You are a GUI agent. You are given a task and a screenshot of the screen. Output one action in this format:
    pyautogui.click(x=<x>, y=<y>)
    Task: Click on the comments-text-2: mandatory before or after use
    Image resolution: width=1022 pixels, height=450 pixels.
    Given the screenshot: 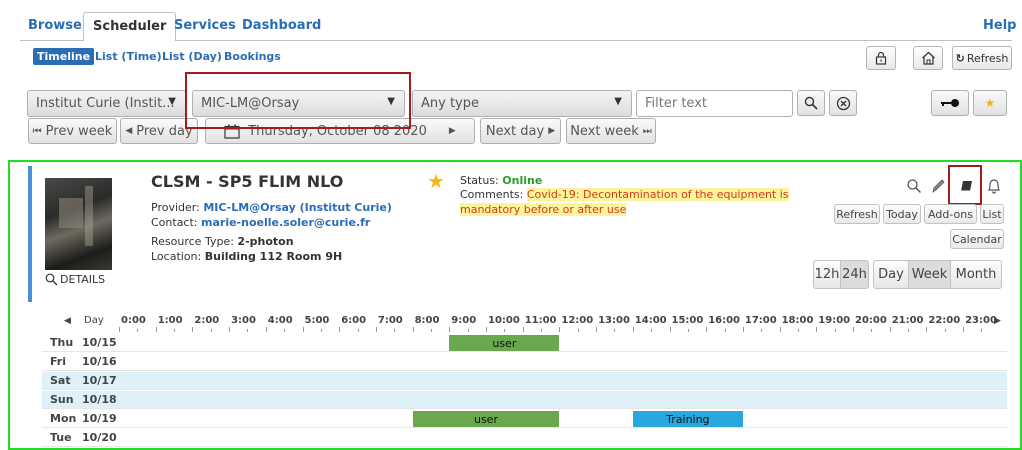 What is the action you would take?
    pyautogui.click(x=543, y=209)
    